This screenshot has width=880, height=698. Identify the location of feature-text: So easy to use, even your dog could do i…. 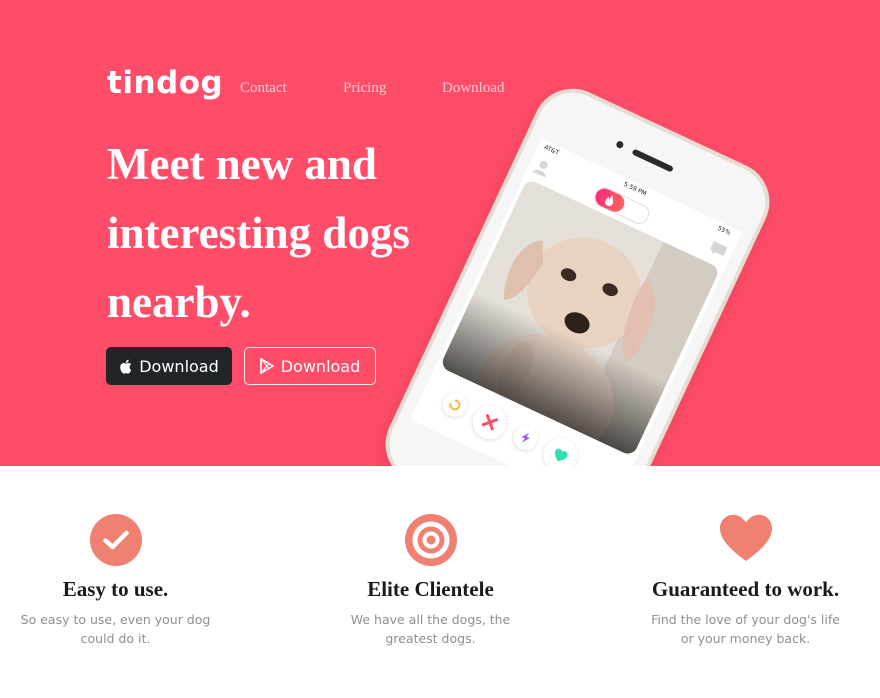
(115, 629).